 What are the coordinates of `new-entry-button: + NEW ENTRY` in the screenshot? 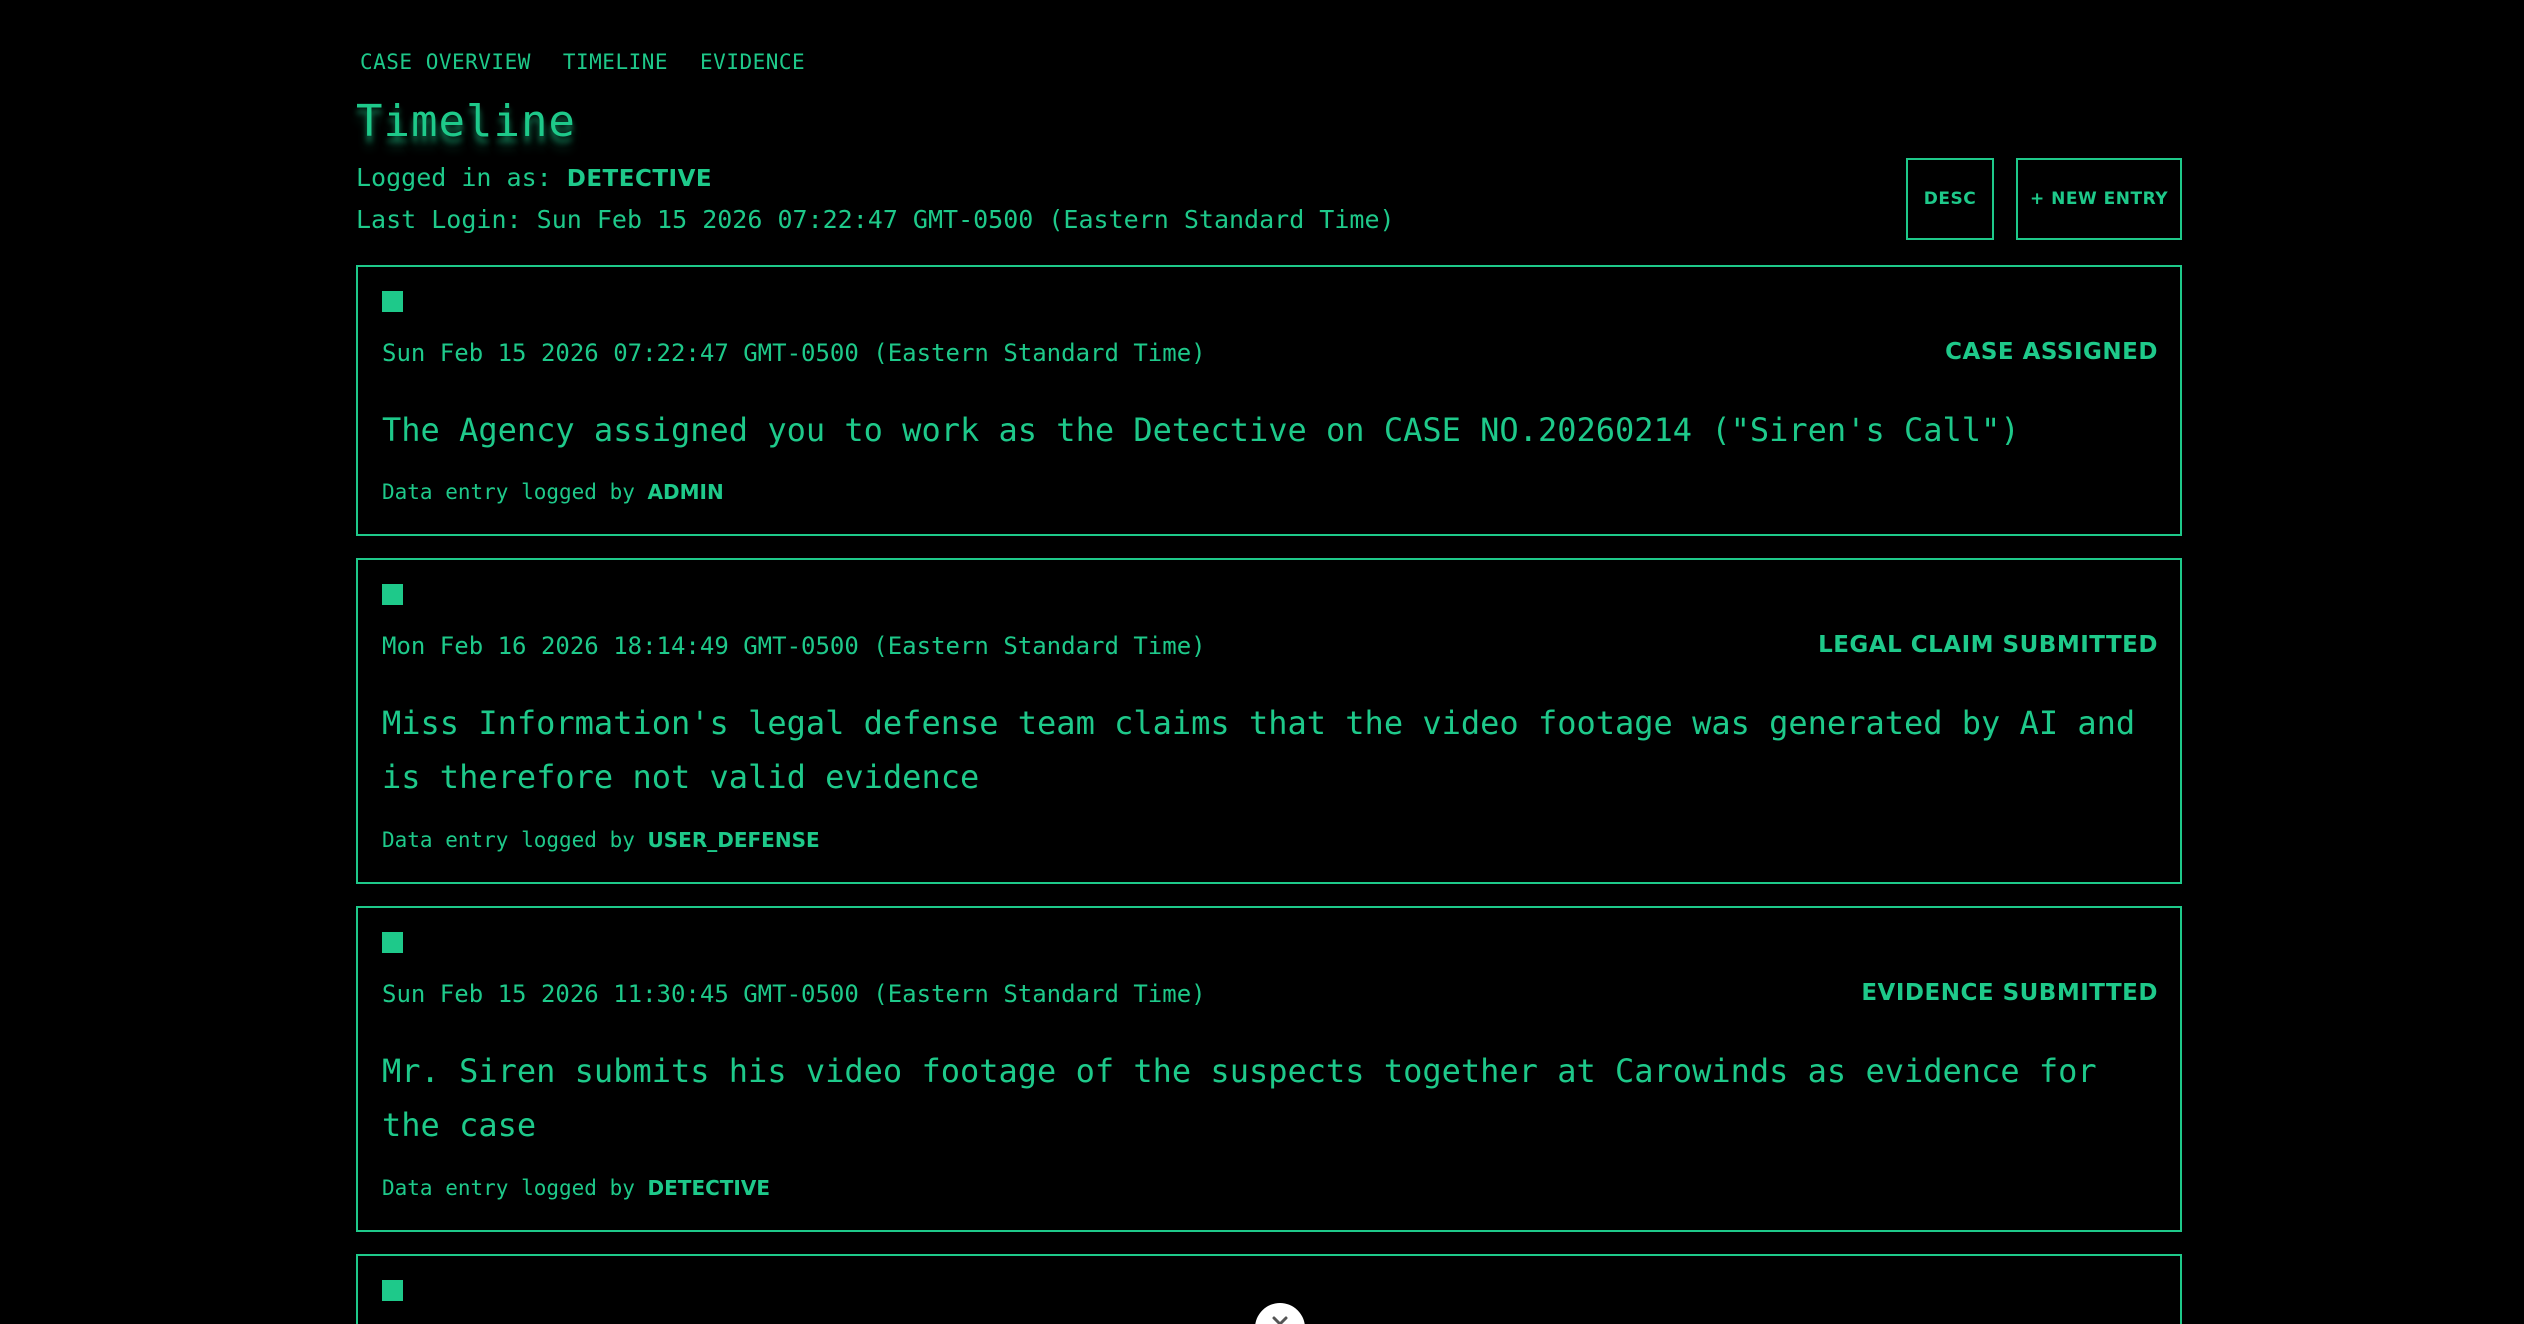 It's located at (2099, 199).